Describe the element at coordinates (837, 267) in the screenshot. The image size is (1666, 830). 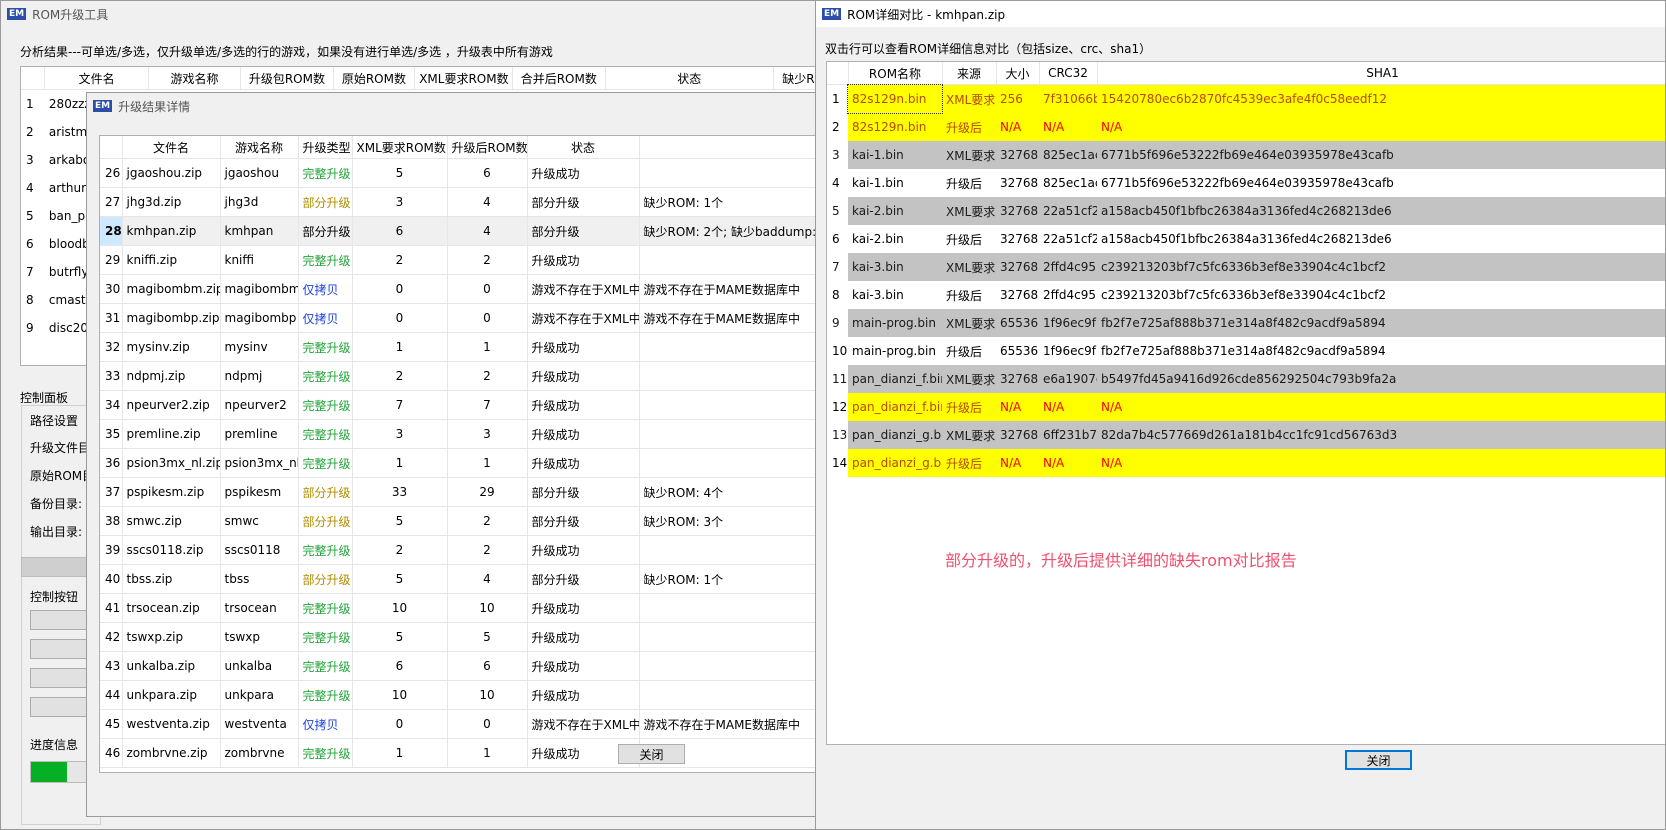
I see `row-number: 7` at that location.